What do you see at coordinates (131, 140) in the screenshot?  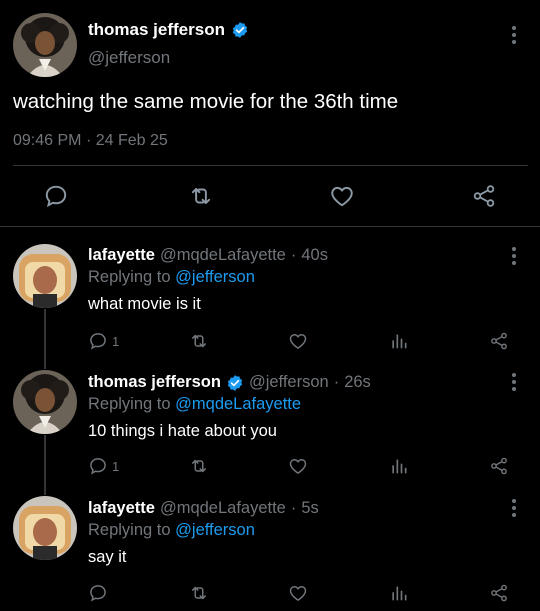 I see `tweet-date: 24 Feb 25` at bounding box center [131, 140].